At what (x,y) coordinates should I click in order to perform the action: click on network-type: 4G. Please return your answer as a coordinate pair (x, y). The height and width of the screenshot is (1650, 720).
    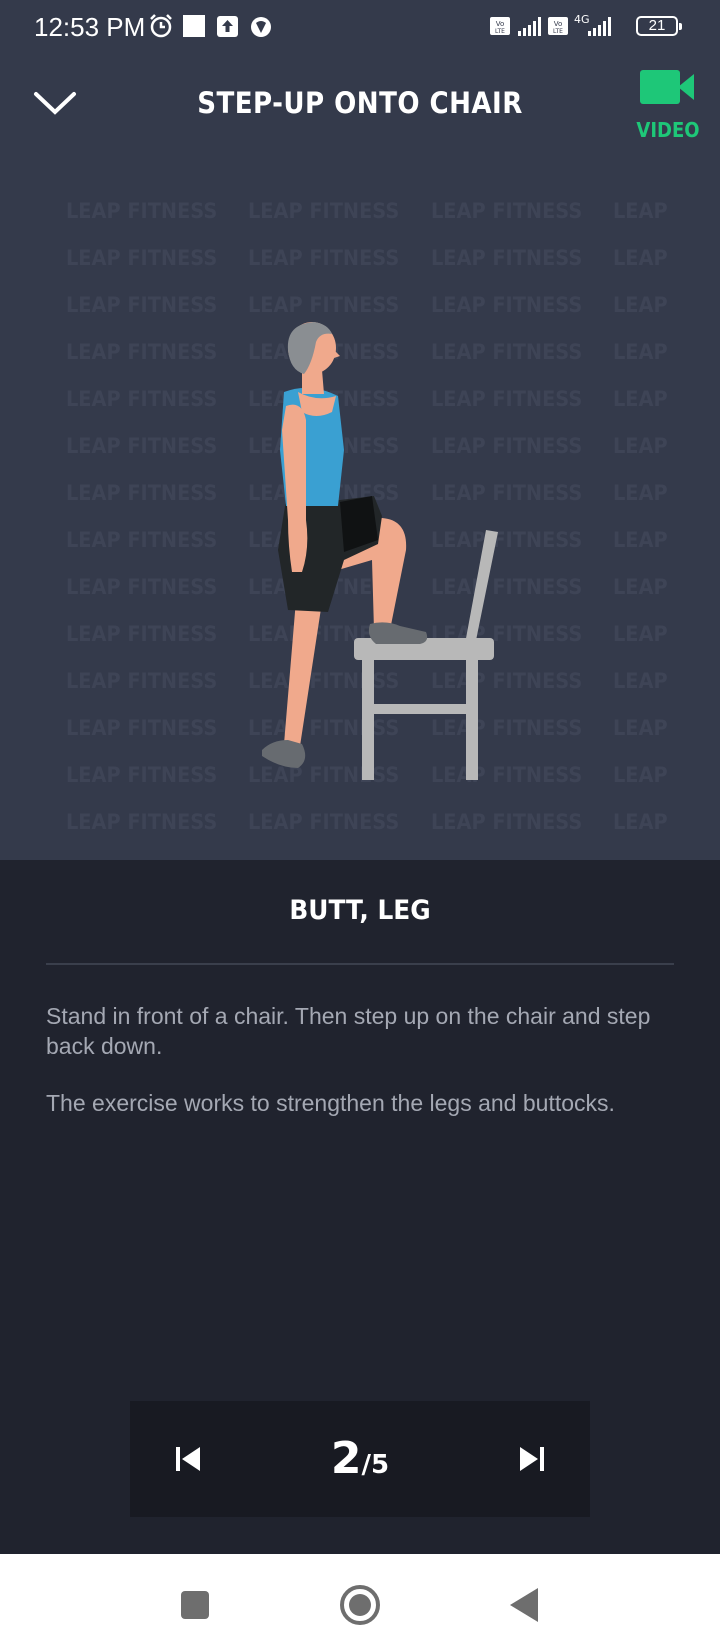
    Looking at the image, I should click on (582, 19).